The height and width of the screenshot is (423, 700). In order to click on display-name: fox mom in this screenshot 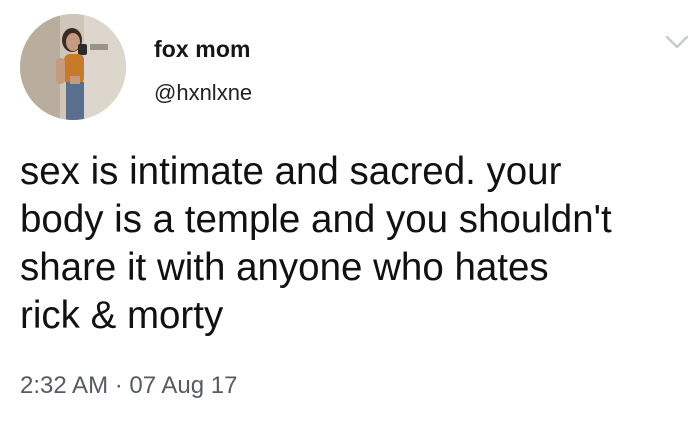, I will do `click(202, 49)`.